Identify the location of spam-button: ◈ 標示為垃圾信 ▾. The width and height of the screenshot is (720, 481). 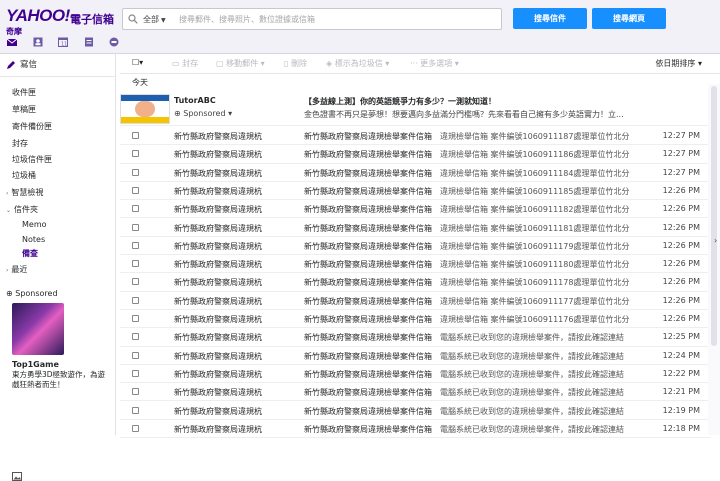
(357, 63).